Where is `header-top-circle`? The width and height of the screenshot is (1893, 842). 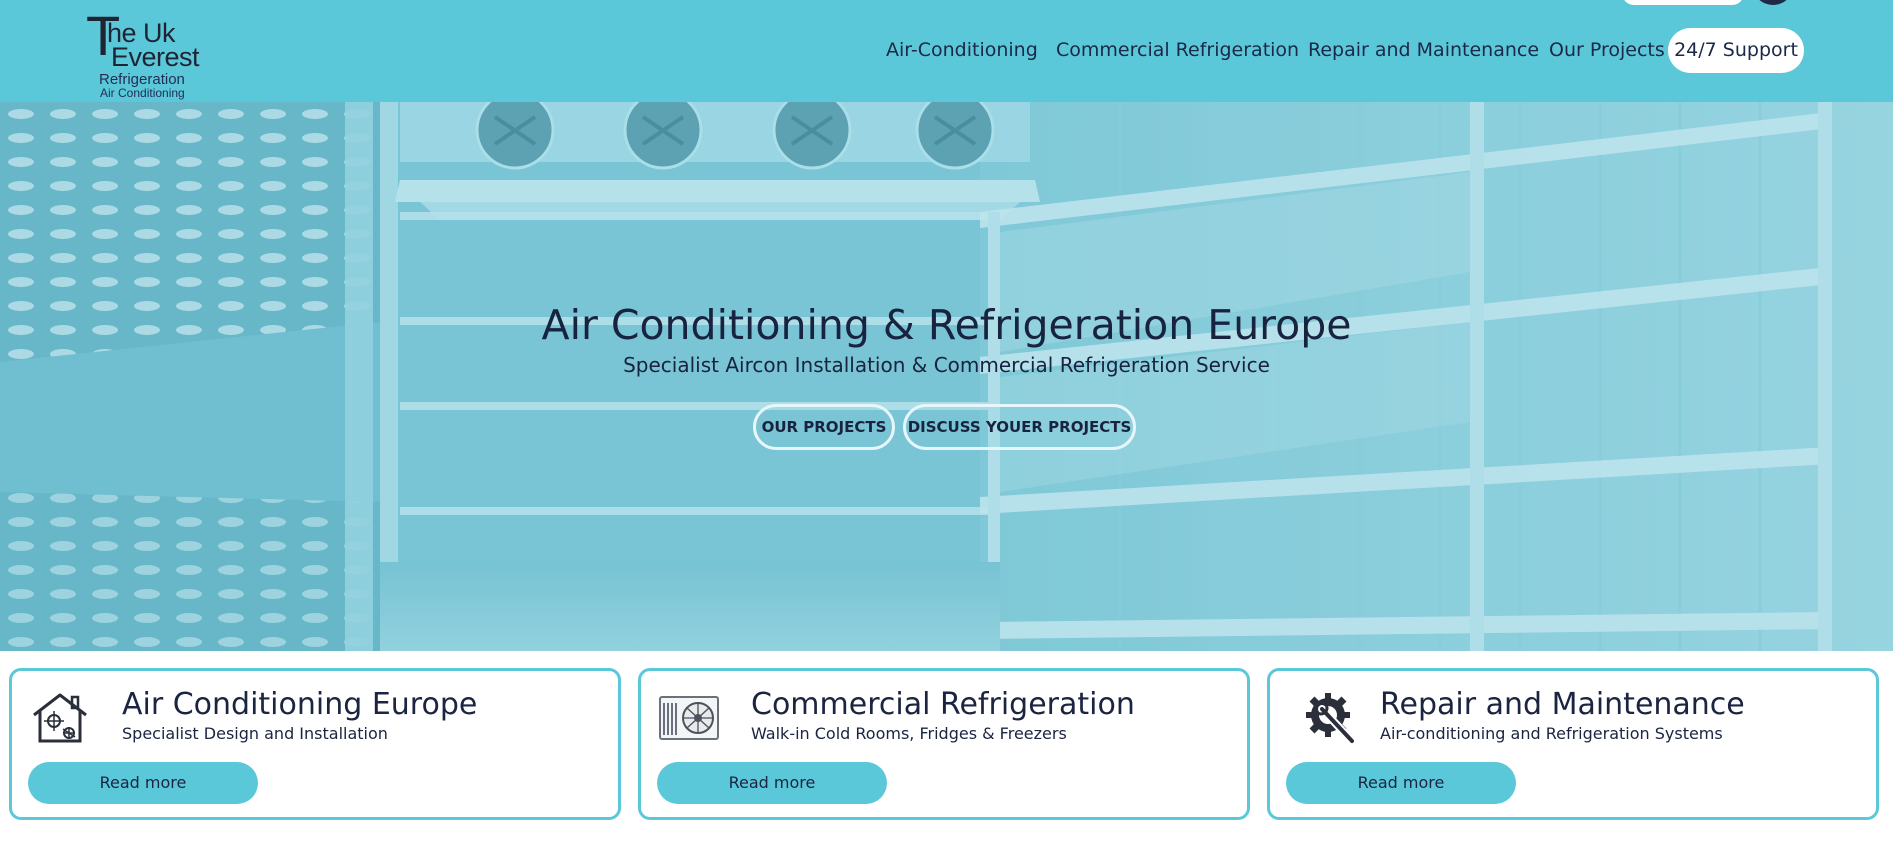
header-top-circle is located at coordinates (1773, 2).